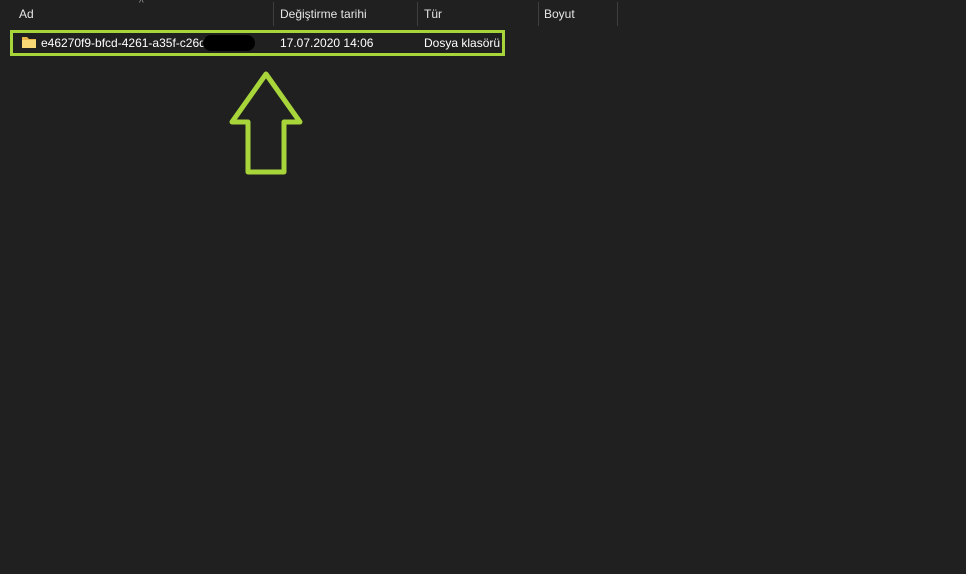 This screenshot has width=966, height=574. What do you see at coordinates (577, 13) in the screenshot?
I see `column-header-size: Boyut` at bounding box center [577, 13].